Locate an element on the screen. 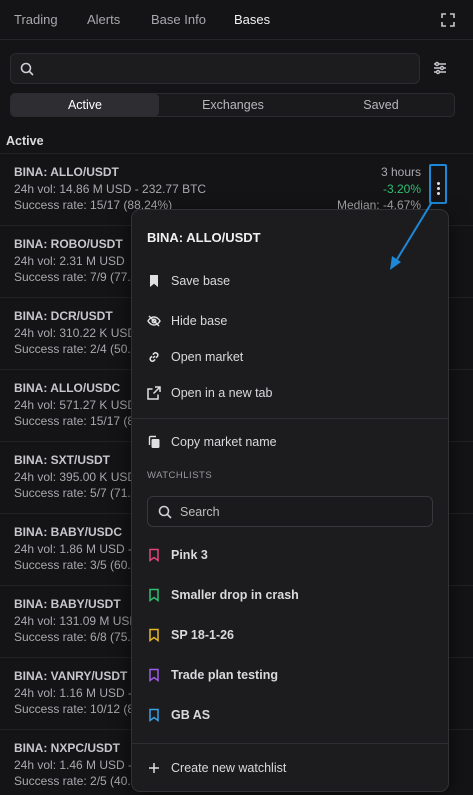  link-icon is located at coordinates (154, 357).